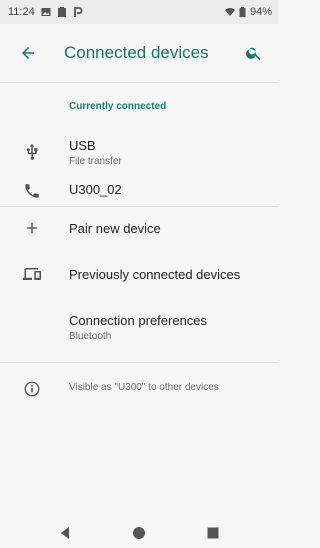 This screenshot has width=320, height=548. I want to click on image-icon, so click(46, 12).